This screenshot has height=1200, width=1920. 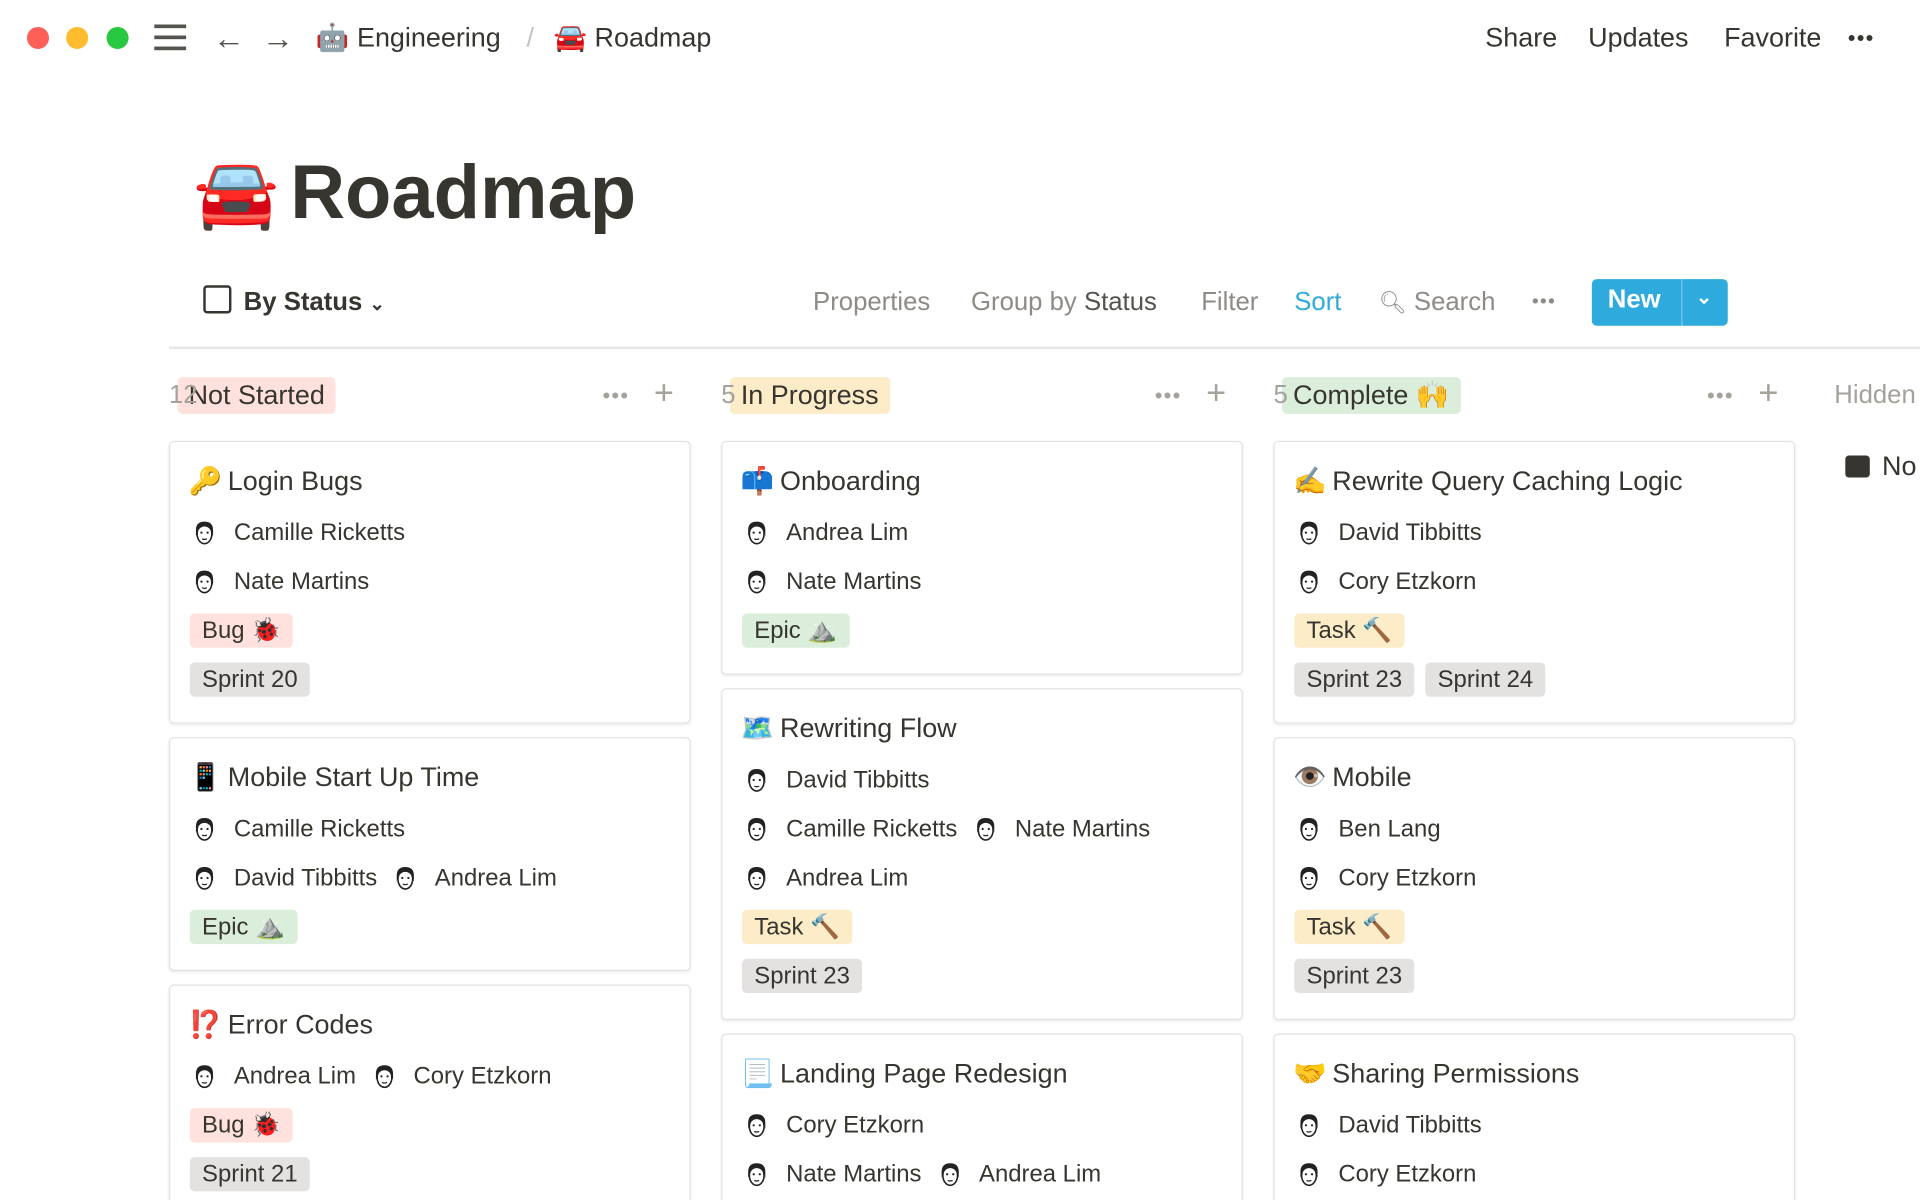 I want to click on person: Ben Lang, so click(x=1368, y=829).